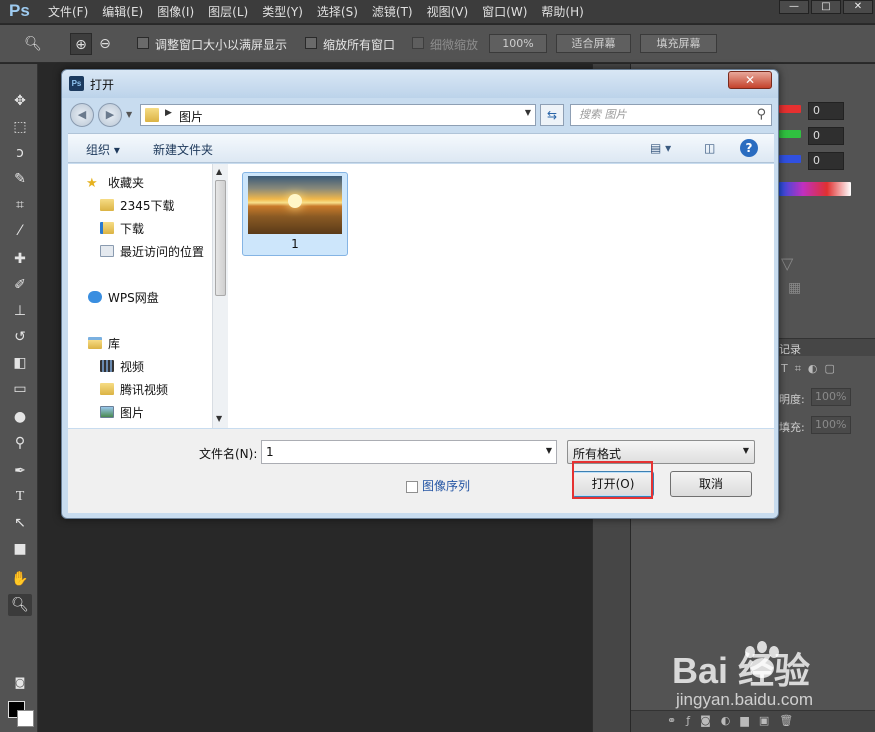 This screenshot has height=732, width=875. Describe the element at coordinates (134, 389) in the screenshot. I see `nav-tencent-video: 腾讯视频` at that location.